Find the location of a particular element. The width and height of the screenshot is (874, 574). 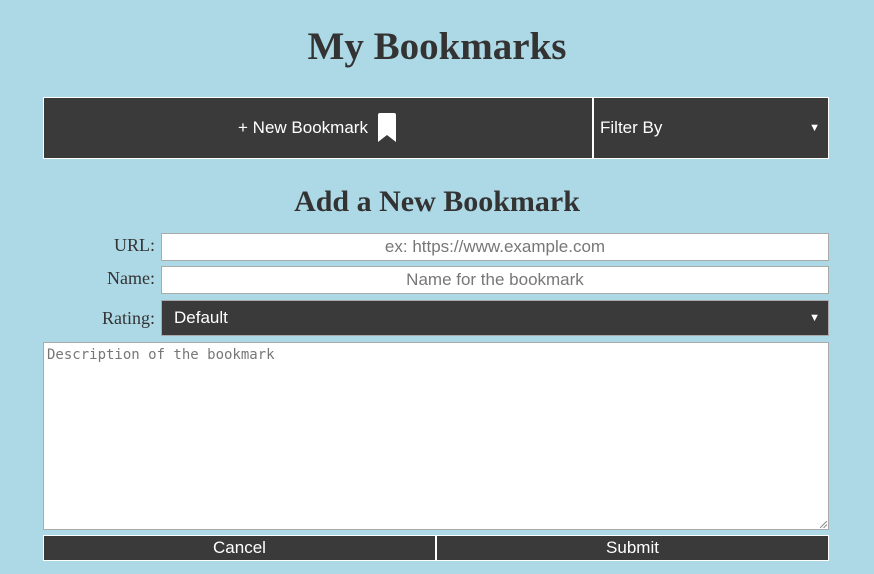

name-input is located at coordinates (495, 280).